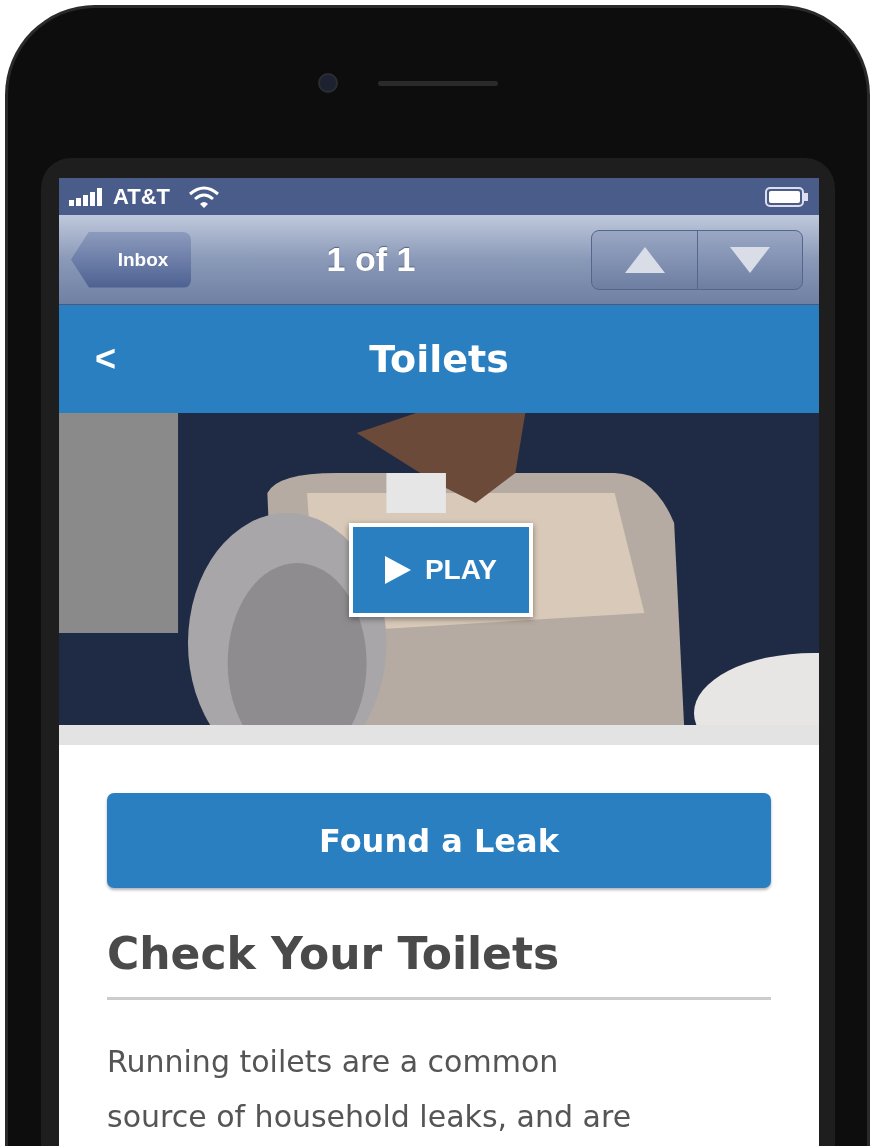  I want to click on back-button: <, so click(125, 359).